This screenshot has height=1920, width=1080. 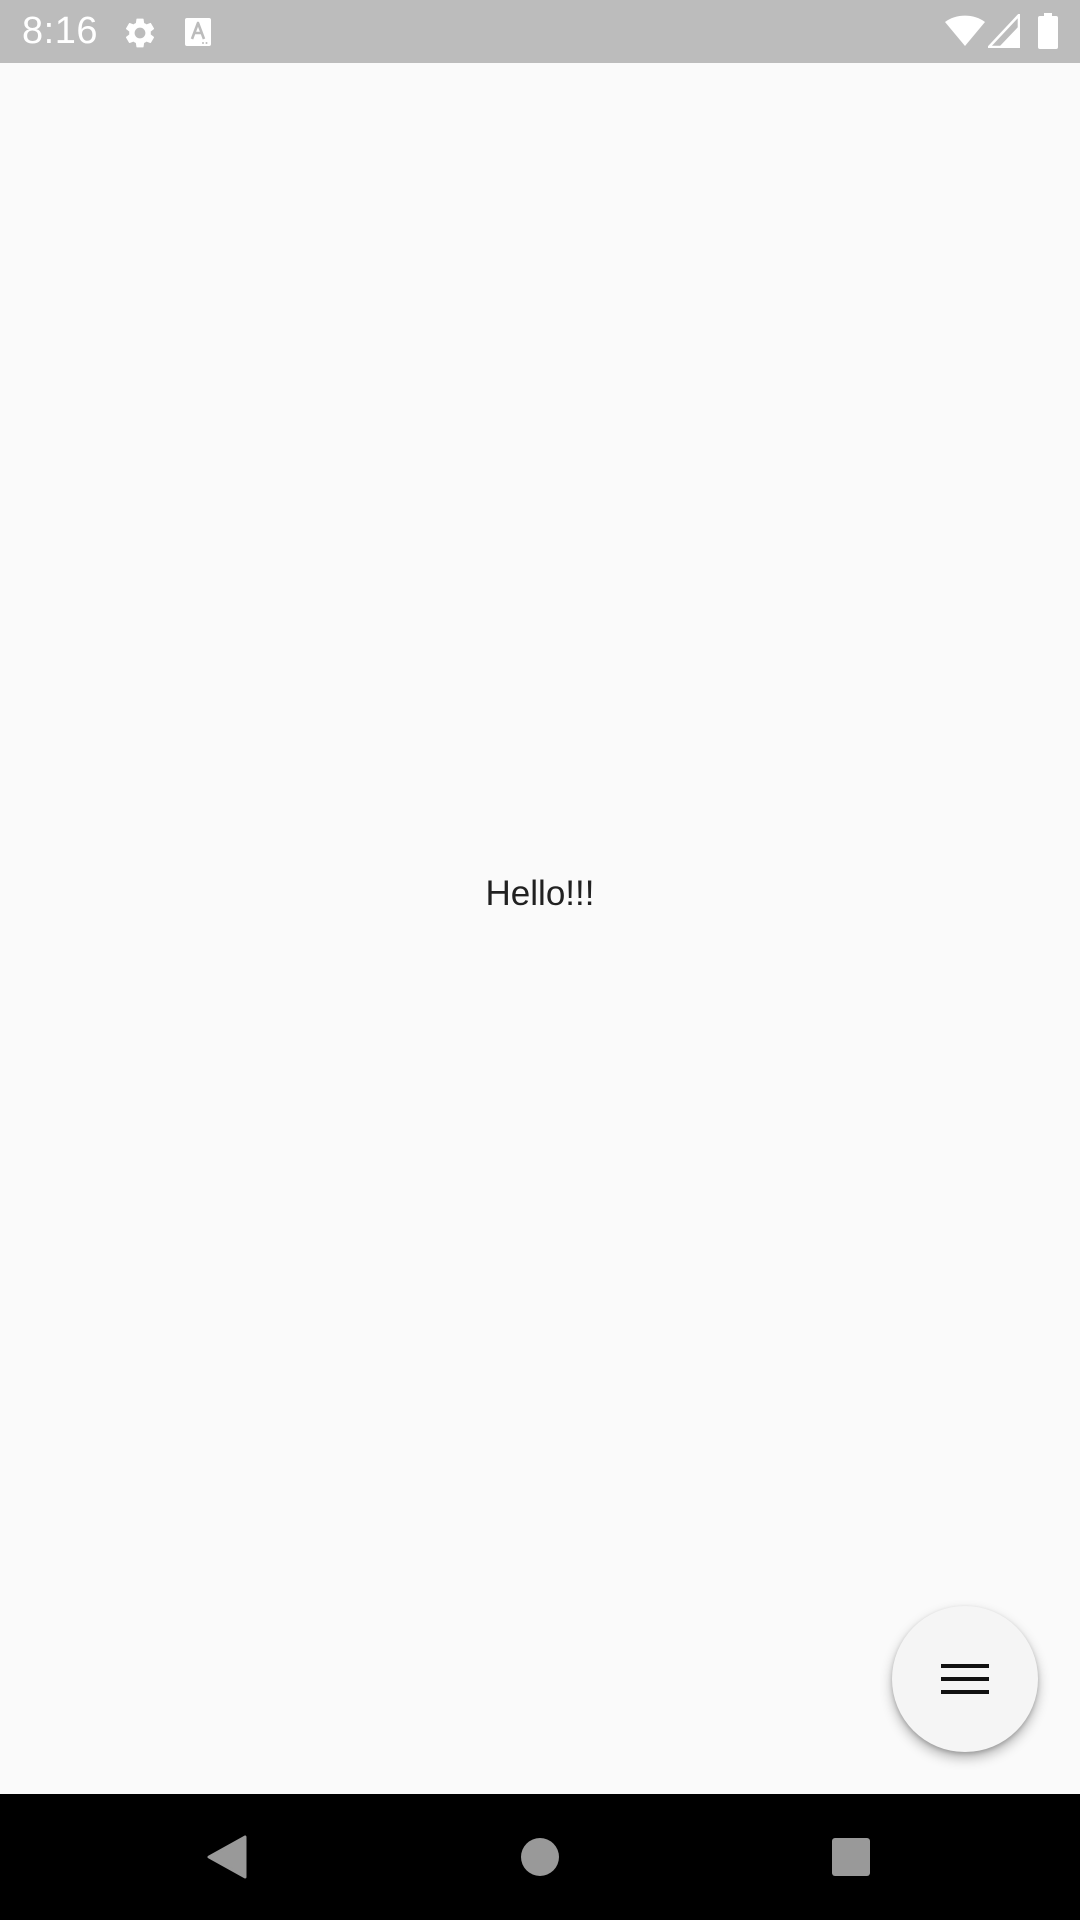 I want to click on back-button, so click(x=227, y=1857).